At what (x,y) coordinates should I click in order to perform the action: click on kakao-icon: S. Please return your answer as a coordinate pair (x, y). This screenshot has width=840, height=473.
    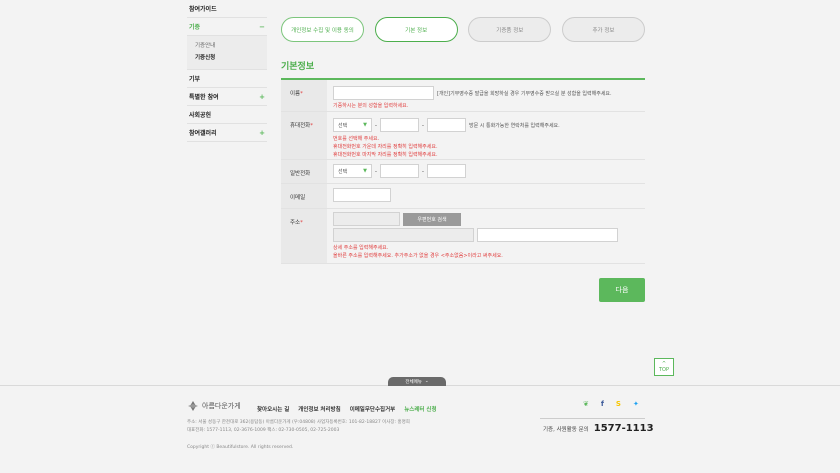
    Looking at the image, I should click on (618, 404).